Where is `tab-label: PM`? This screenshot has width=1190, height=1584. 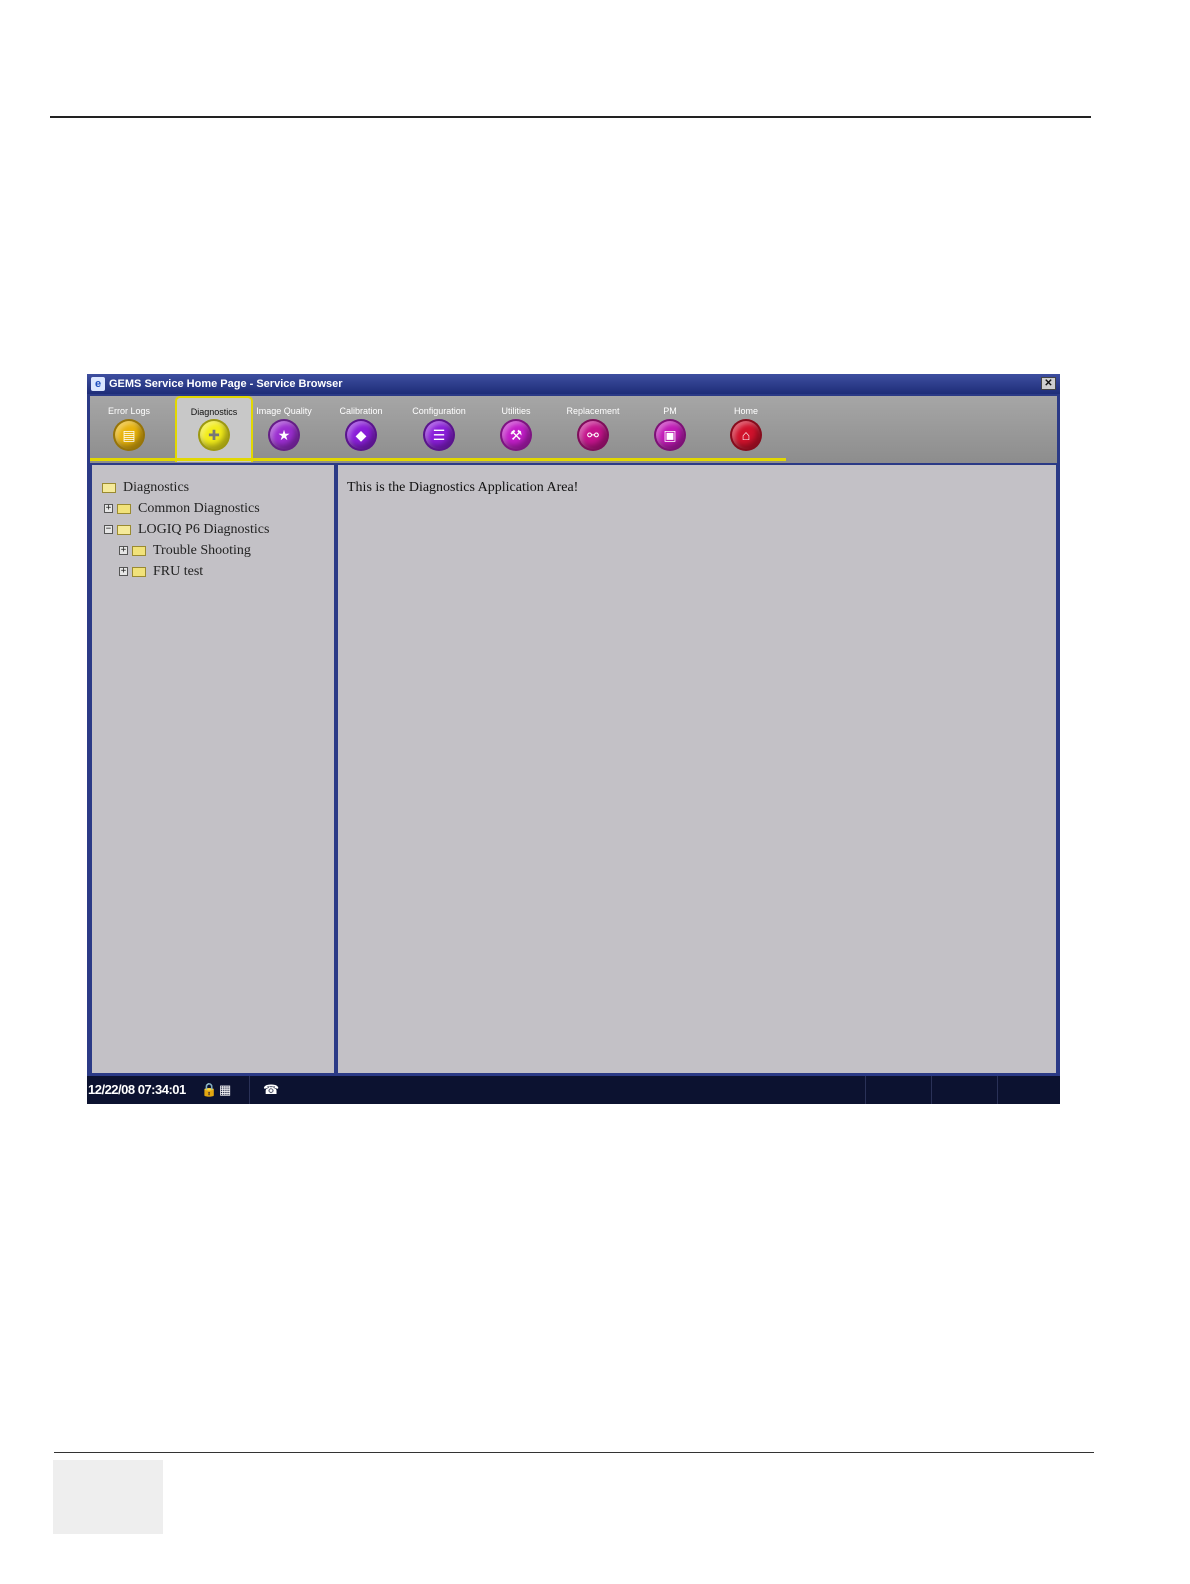
tab-label: PM is located at coordinates (670, 411).